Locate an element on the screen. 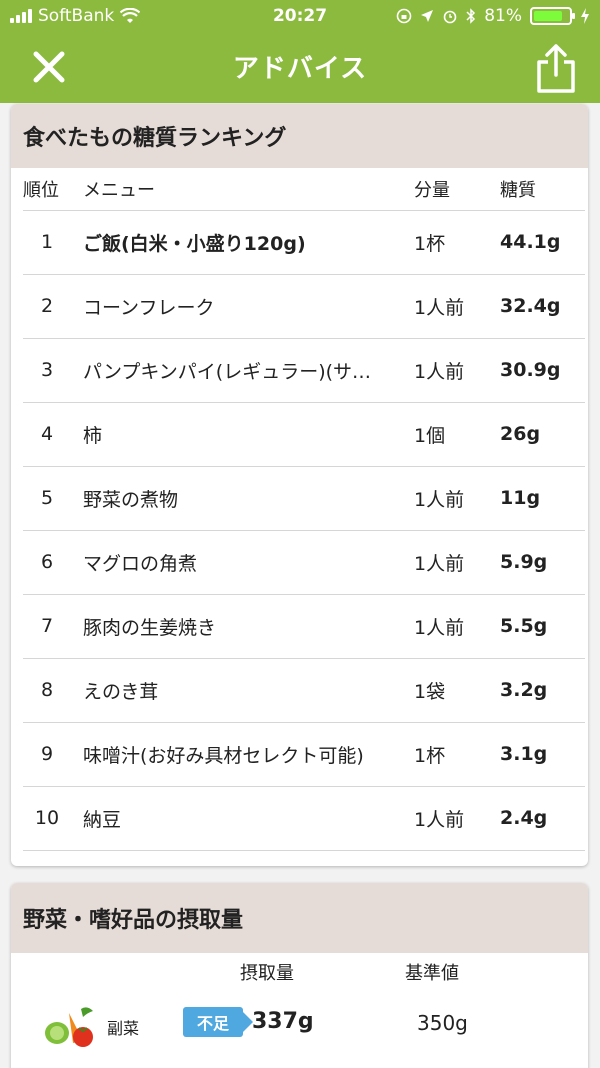 The height and width of the screenshot is (1068, 600). intake-label: 副菜 is located at coordinates (123, 1028).